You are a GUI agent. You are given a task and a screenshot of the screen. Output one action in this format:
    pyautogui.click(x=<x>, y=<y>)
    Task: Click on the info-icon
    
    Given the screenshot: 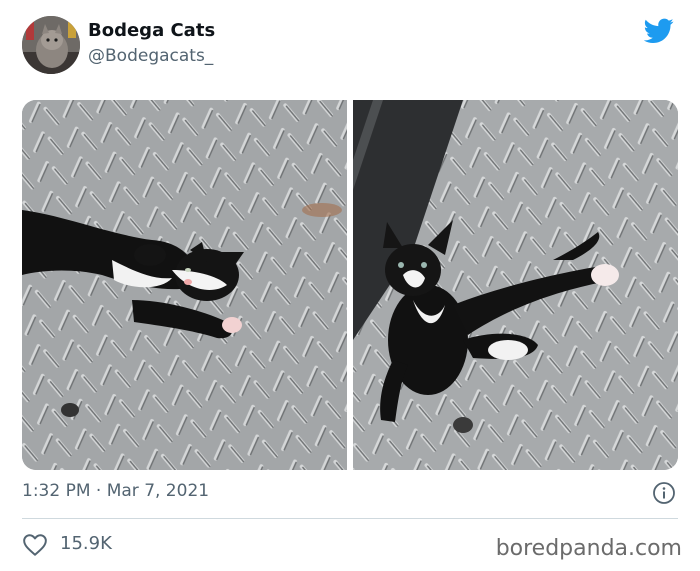 What is the action you would take?
    pyautogui.click(x=664, y=493)
    